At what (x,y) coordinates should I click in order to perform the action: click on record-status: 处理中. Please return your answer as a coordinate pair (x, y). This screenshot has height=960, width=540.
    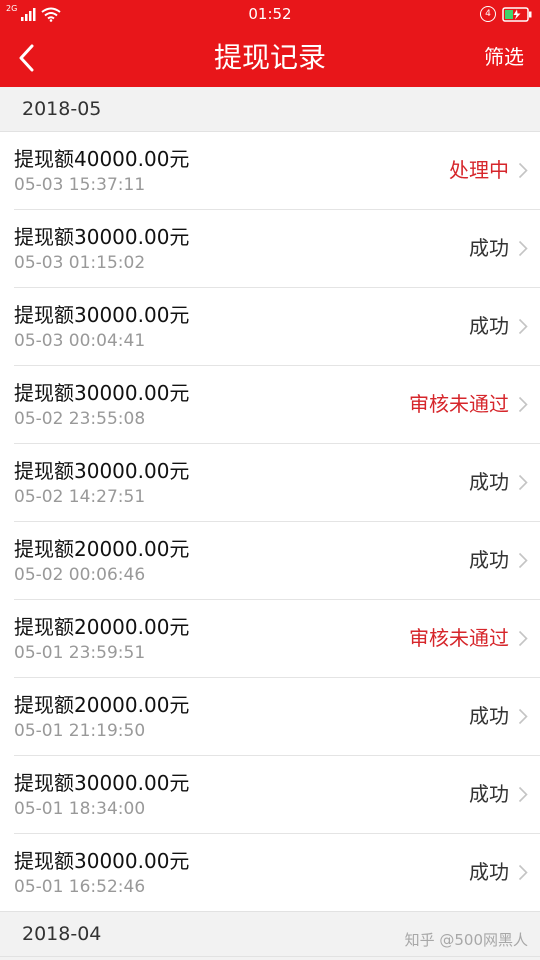
    Looking at the image, I should click on (479, 170).